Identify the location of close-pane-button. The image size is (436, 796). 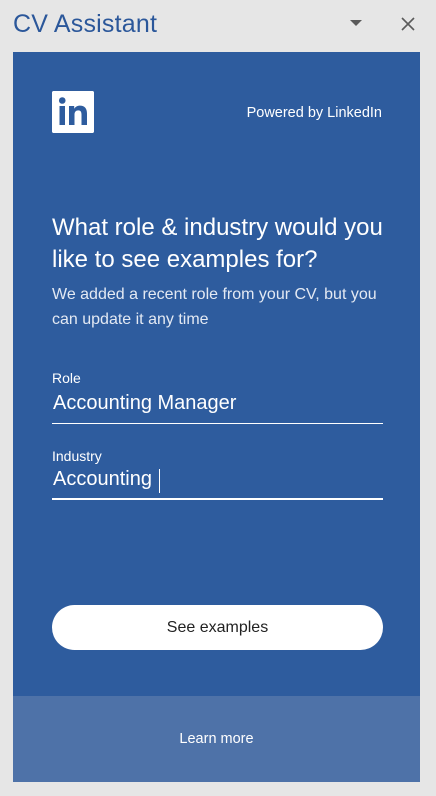
(408, 24).